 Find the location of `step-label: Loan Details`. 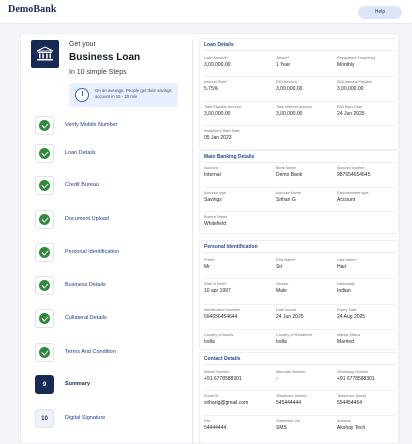

step-label: Loan Details is located at coordinates (80, 153).